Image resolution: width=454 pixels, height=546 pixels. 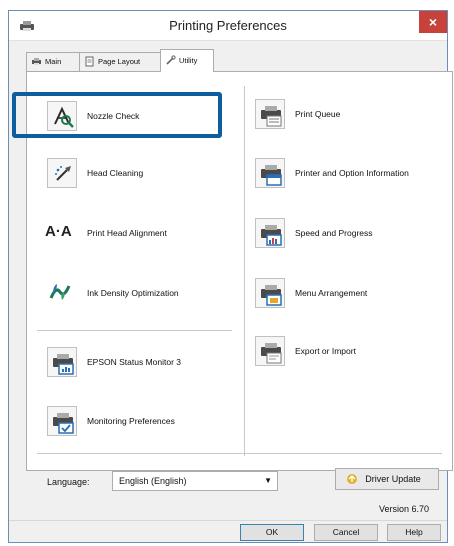 I want to click on menu-arrangement-icon, so click(x=270, y=293).